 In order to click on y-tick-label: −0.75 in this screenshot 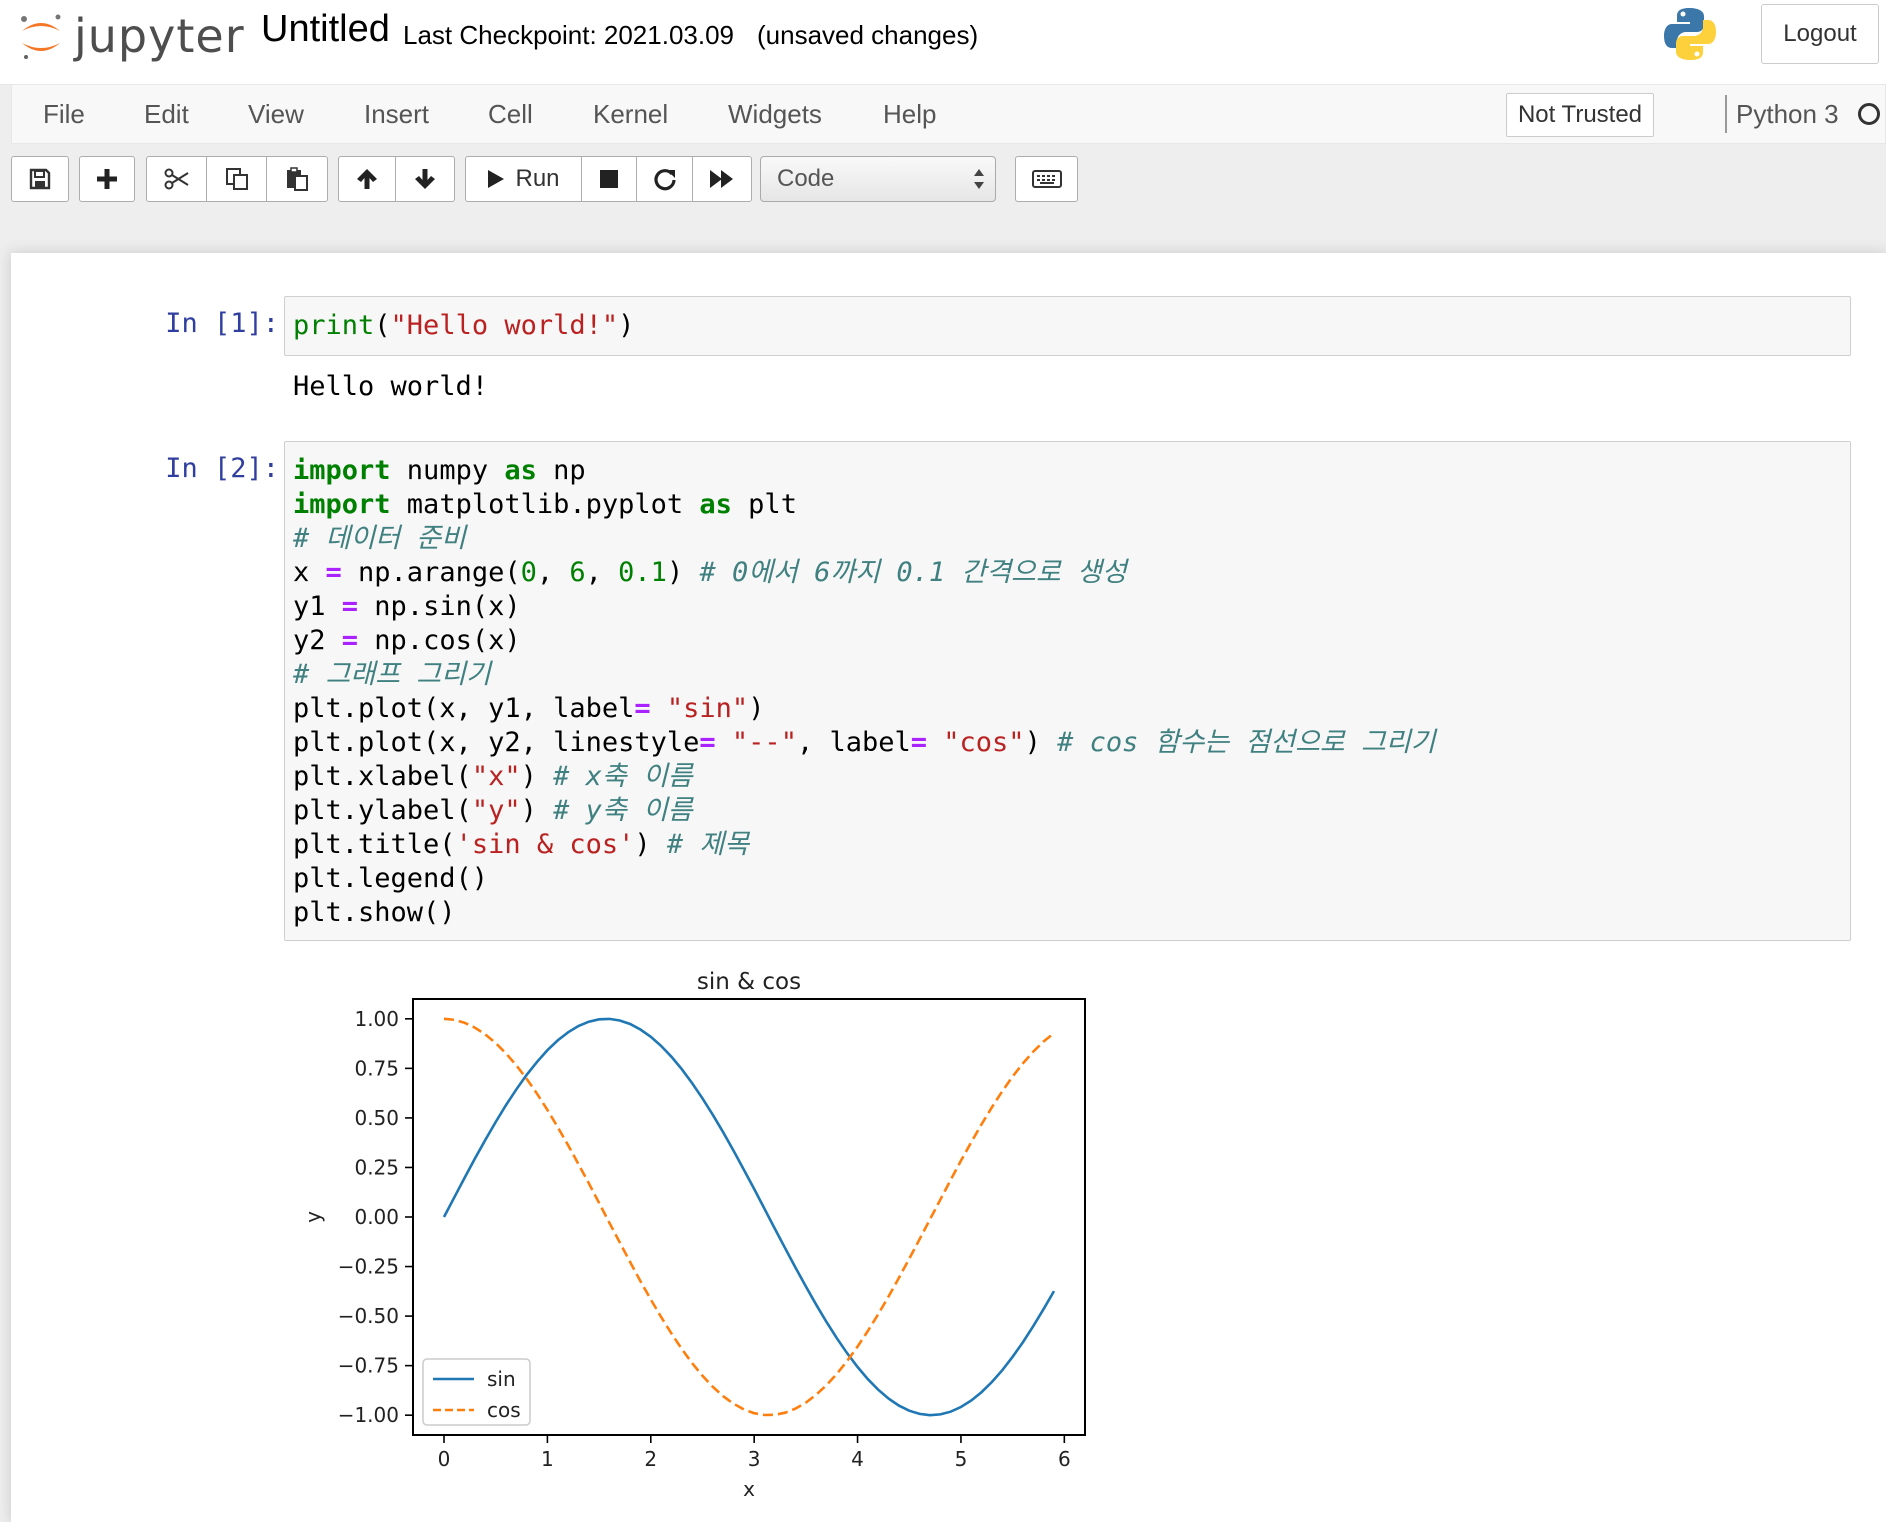, I will do `click(368, 1366)`.